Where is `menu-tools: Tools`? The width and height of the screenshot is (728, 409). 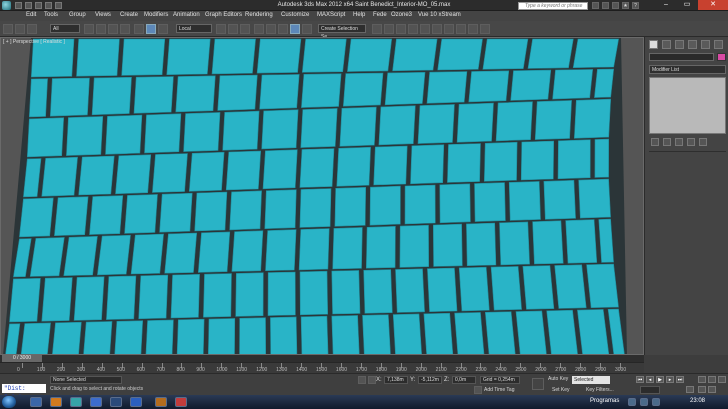 menu-tools: Tools is located at coordinates (51, 15).